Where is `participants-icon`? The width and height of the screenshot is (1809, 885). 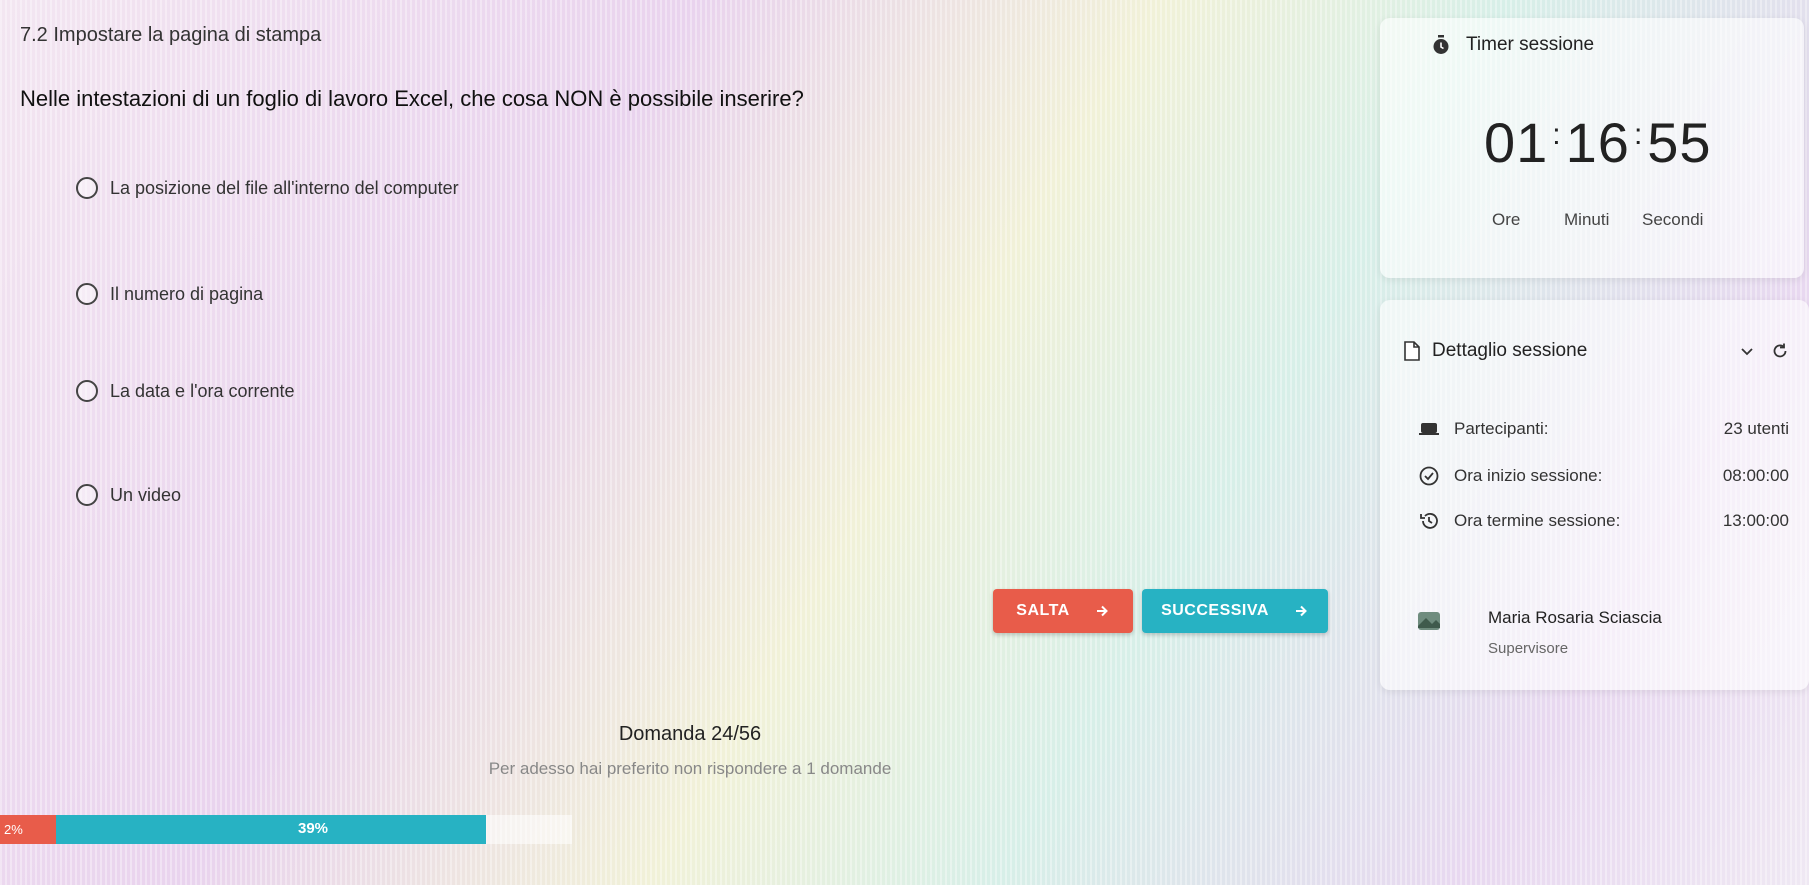
participants-icon is located at coordinates (1429, 429).